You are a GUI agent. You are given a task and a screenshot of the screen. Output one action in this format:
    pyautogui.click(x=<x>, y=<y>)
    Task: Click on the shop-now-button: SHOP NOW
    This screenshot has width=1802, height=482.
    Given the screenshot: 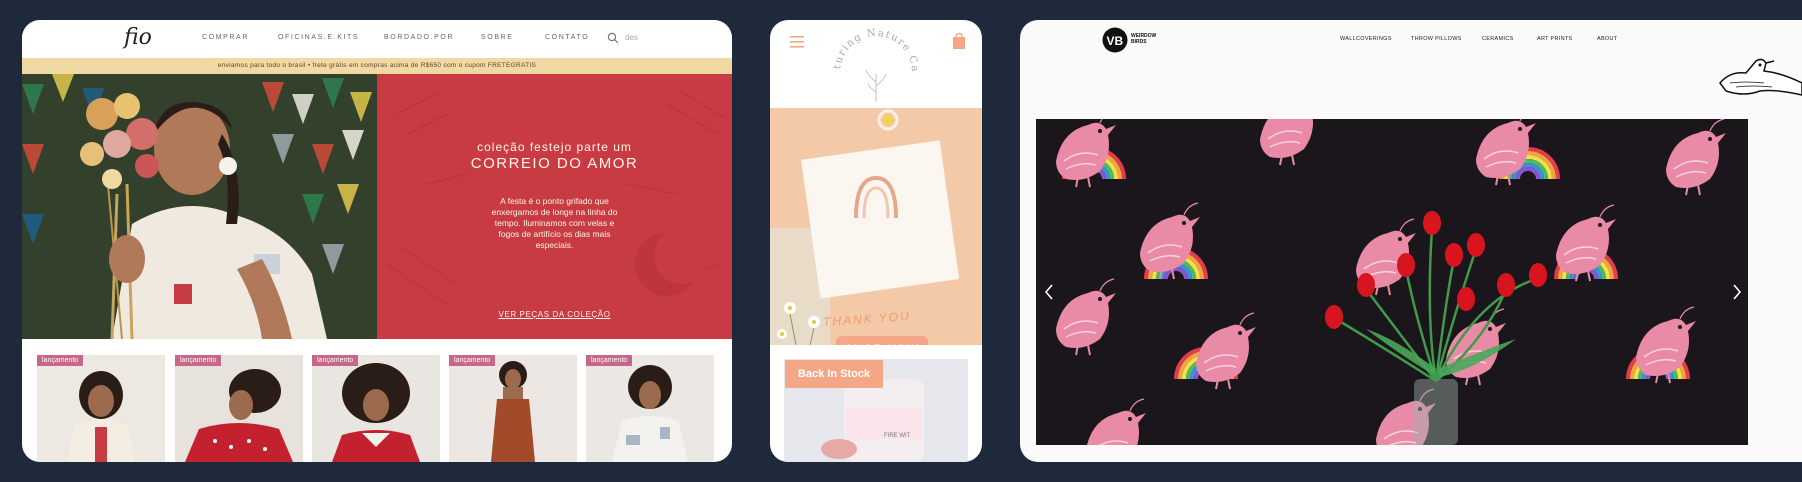 What is the action you would take?
    pyautogui.click(x=882, y=340)
    